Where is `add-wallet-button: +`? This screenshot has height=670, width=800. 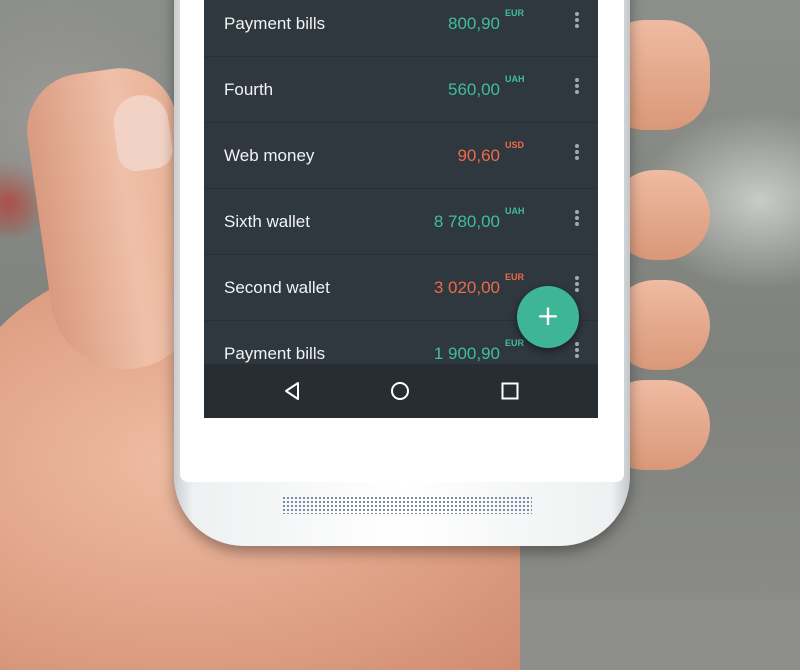 add-wallet-button: + is located at coordinates (548, 317).